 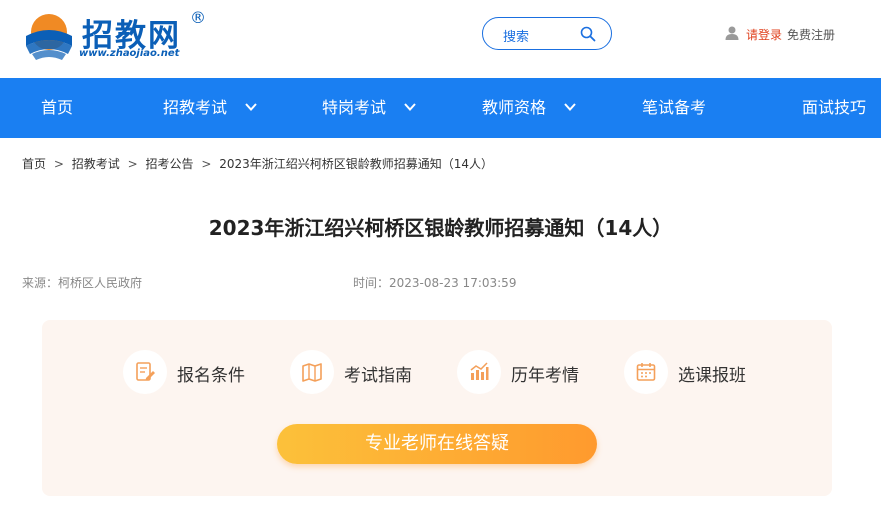 I want to click on book-map-icon, so click(x=312, y=372).